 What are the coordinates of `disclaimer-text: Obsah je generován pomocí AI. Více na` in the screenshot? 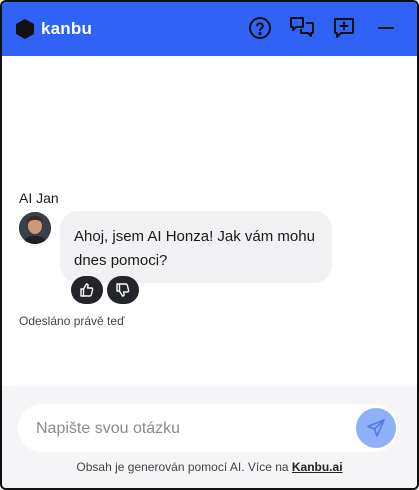 It's located at (184, 467).